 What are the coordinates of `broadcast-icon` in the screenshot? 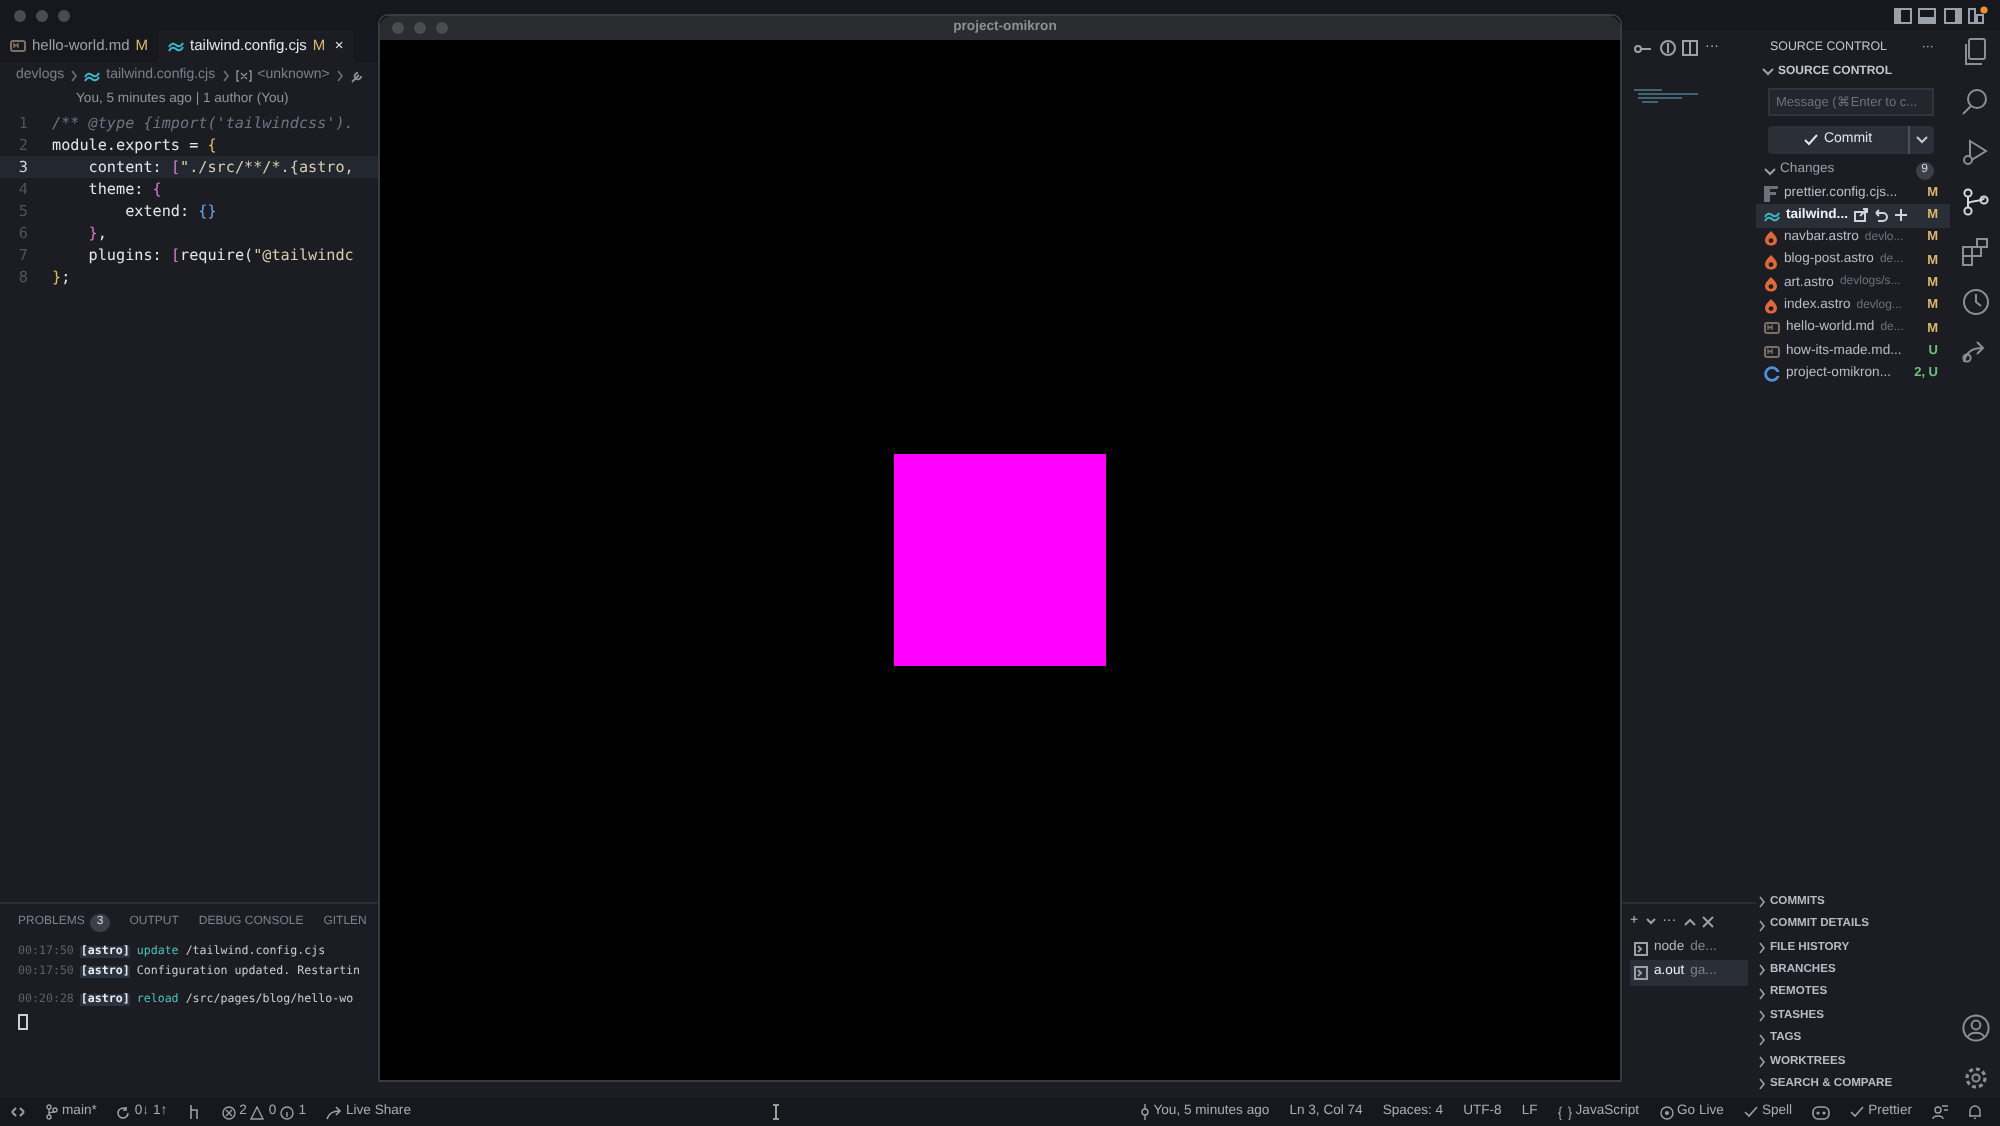 It's located at (1666, 1112).